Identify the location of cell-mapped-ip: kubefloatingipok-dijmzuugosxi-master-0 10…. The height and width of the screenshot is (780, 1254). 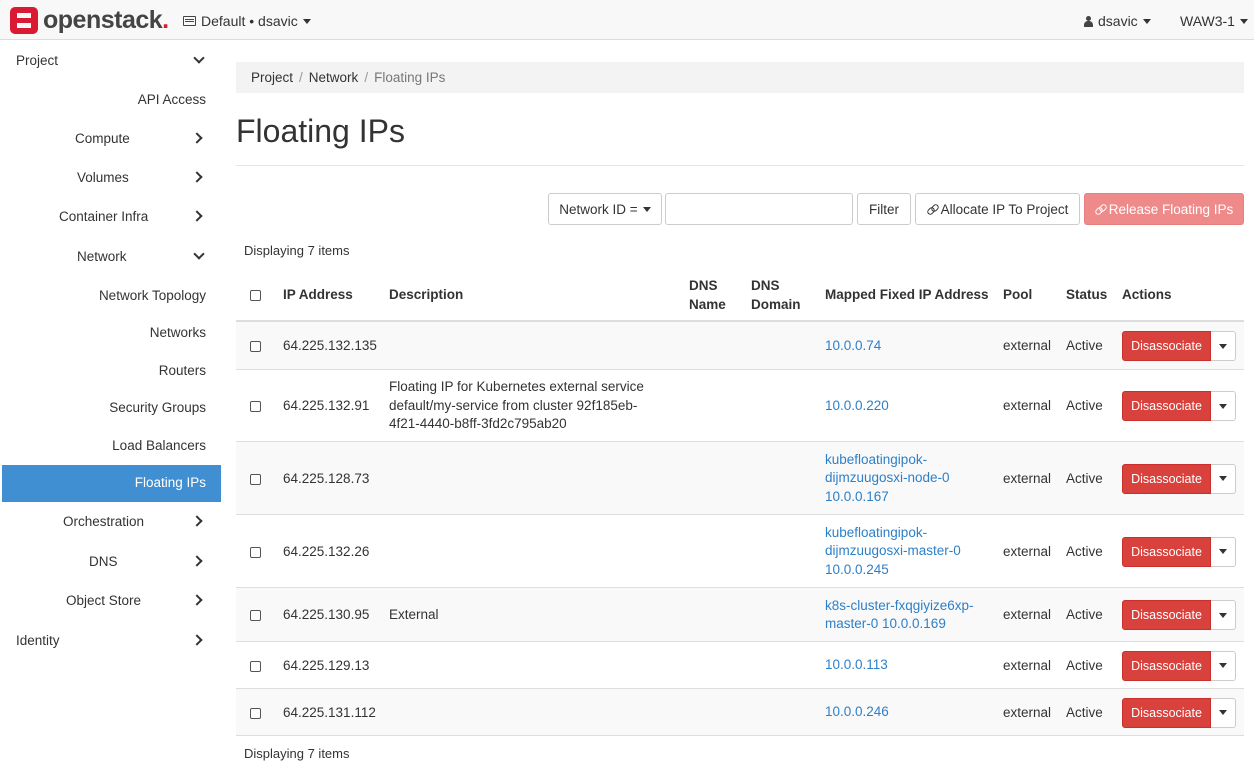
(893, 552).